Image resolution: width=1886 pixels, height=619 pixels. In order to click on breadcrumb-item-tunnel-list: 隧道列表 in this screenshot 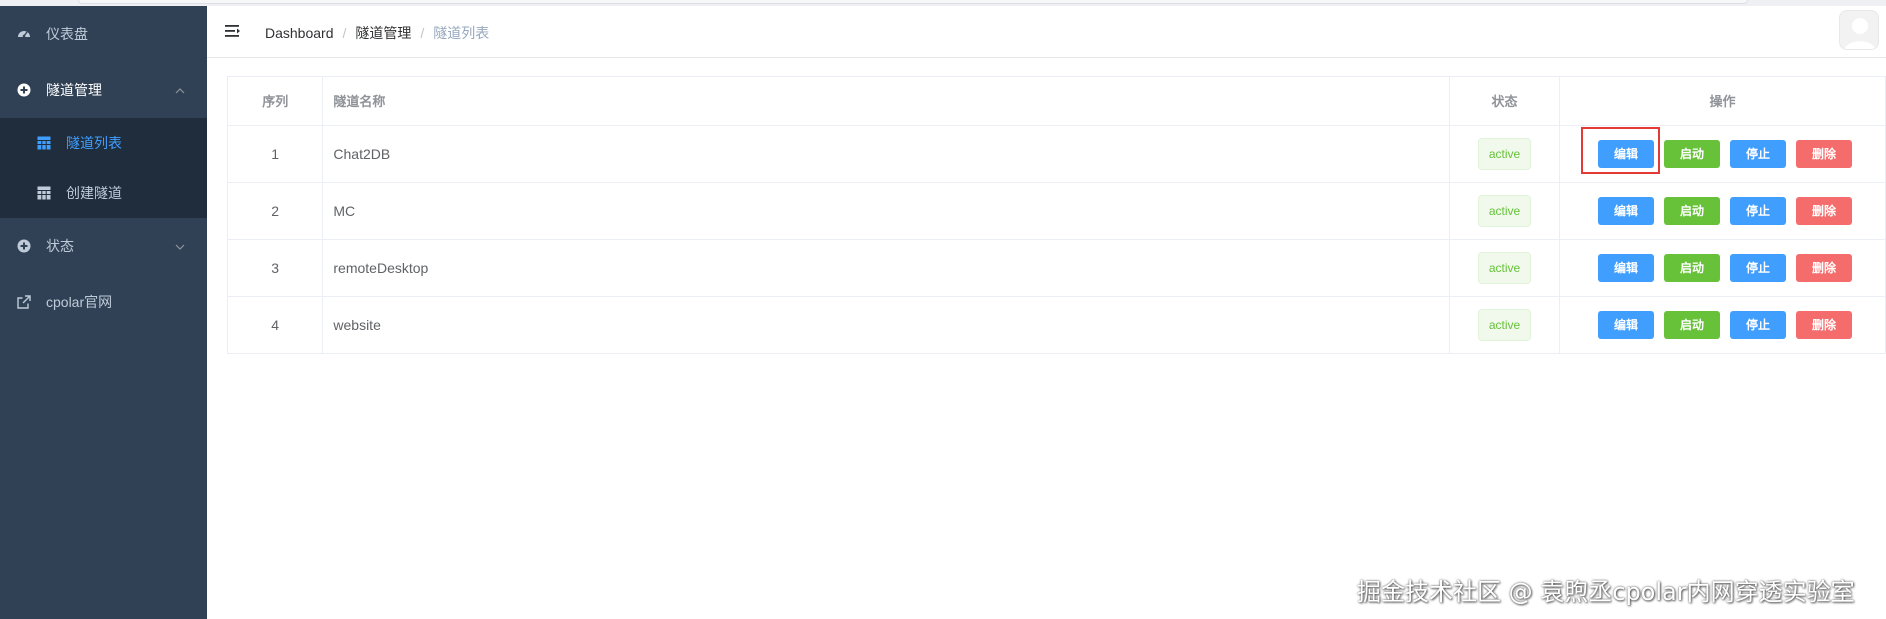, I will do `click(461, 33)`.